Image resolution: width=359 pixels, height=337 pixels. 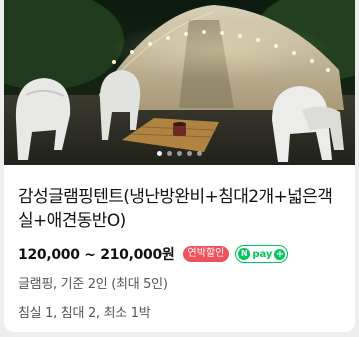 I want to click on npay-text: pay, so click(x=262, y=254).